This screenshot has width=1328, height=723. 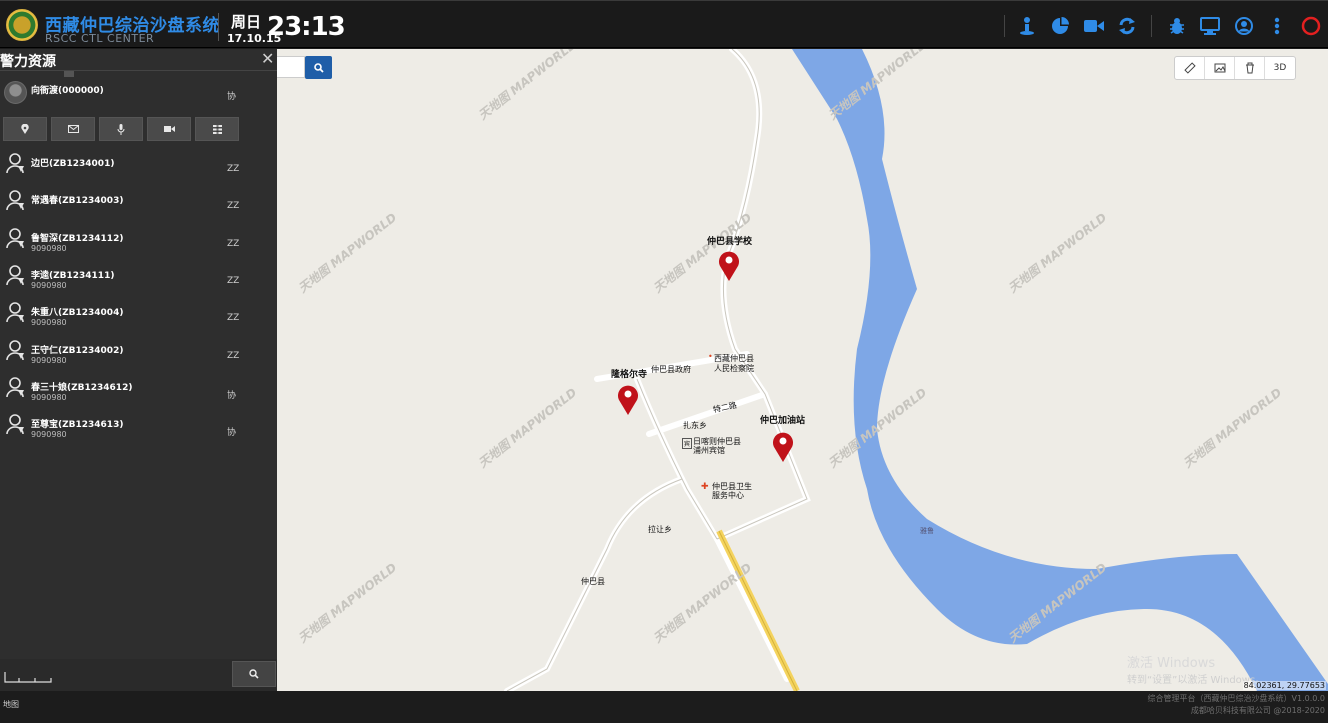 I want to click on officer-name: 朱重八(ZB1234004), so click(x=77, y=313).